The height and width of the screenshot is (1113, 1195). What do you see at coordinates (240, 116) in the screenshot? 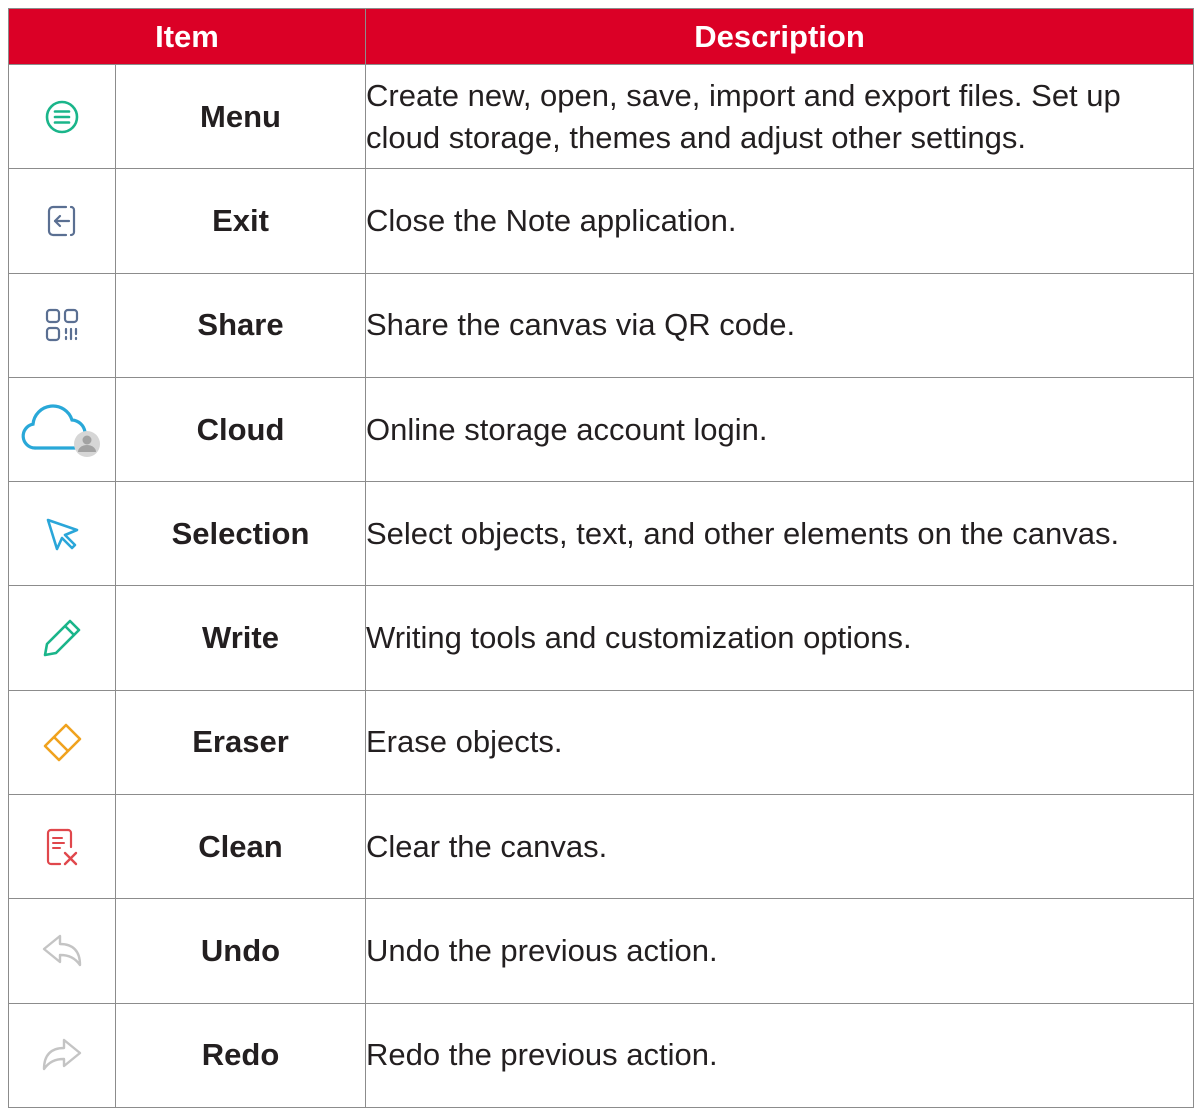
I see `item-name: Menu` at bounding box center [240, 116].